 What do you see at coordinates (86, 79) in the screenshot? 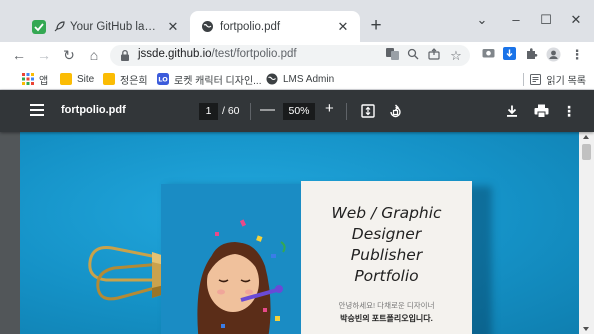
I see `bookmark-label: Site` at bounding box center [86, 79].